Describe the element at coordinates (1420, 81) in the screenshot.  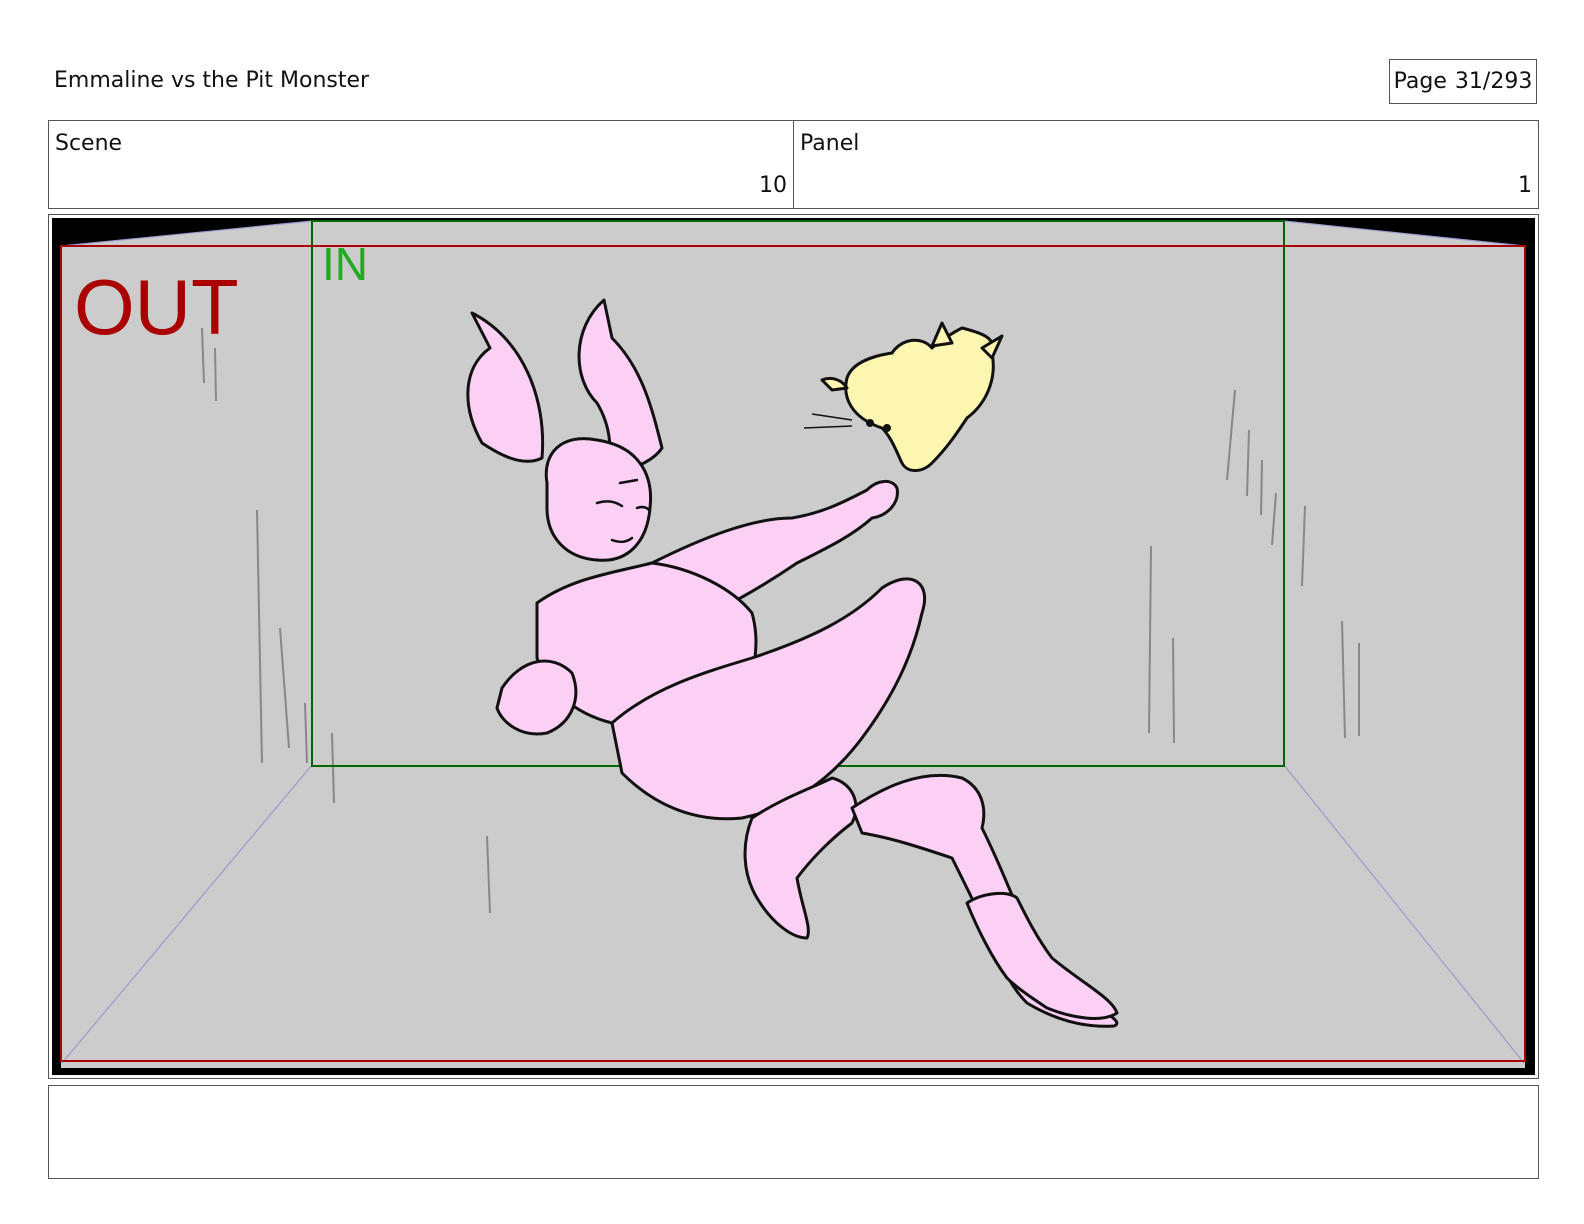
I see `page-label: Page` at that location.